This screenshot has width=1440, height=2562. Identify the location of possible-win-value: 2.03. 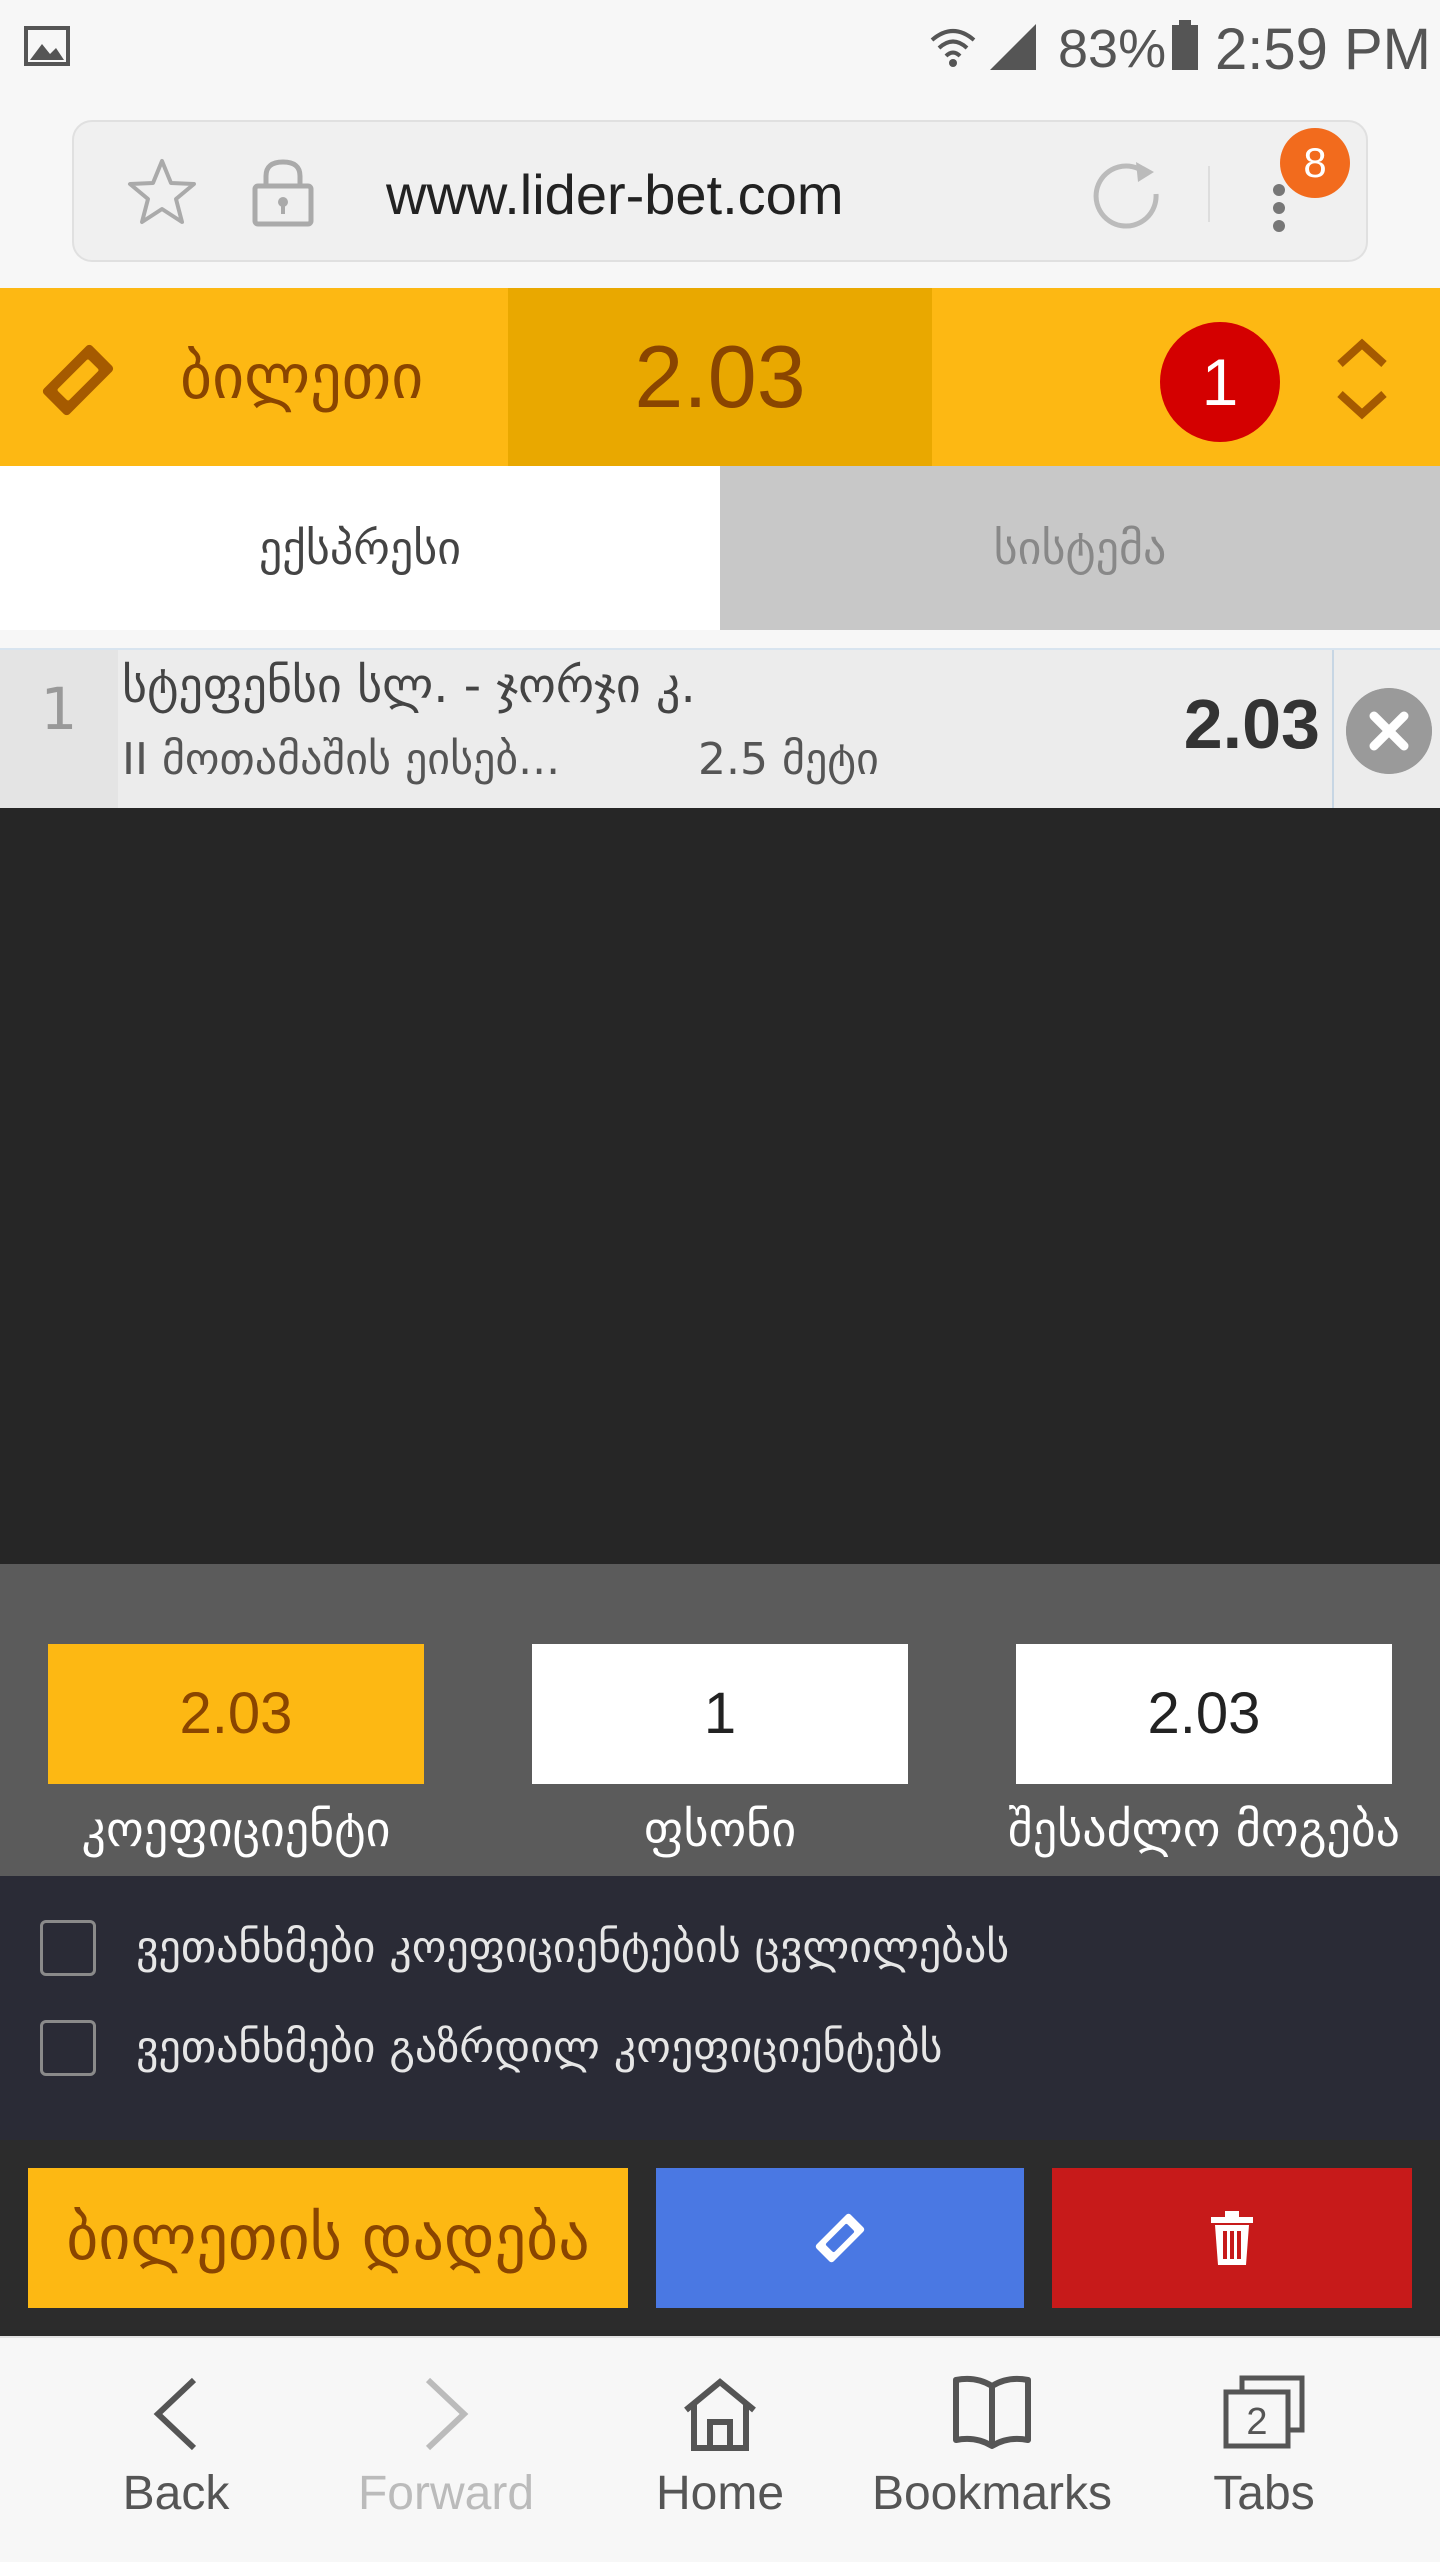
(1204, 1714).